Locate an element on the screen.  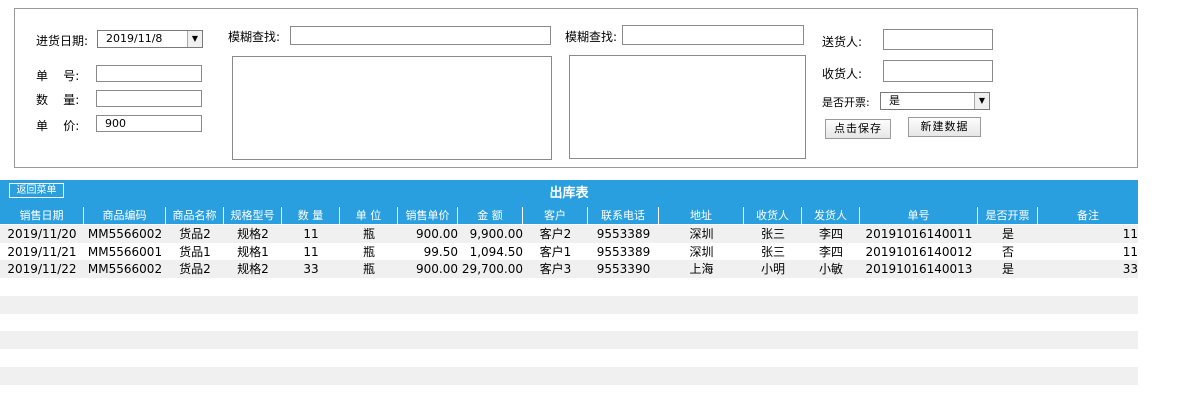
purchase-date-label: 进货日期: is located at coordinates (62, 41).